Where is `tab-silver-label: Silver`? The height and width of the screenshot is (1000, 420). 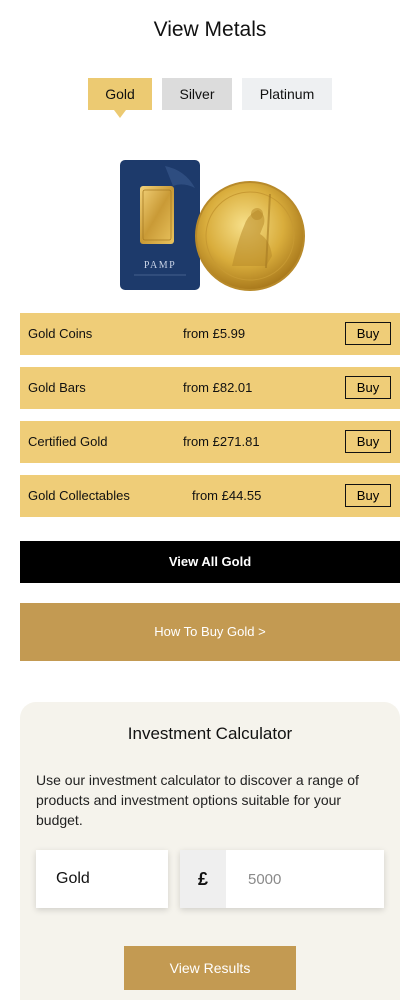
tab-silver-label: Silver is located at coordinates (197, 94).